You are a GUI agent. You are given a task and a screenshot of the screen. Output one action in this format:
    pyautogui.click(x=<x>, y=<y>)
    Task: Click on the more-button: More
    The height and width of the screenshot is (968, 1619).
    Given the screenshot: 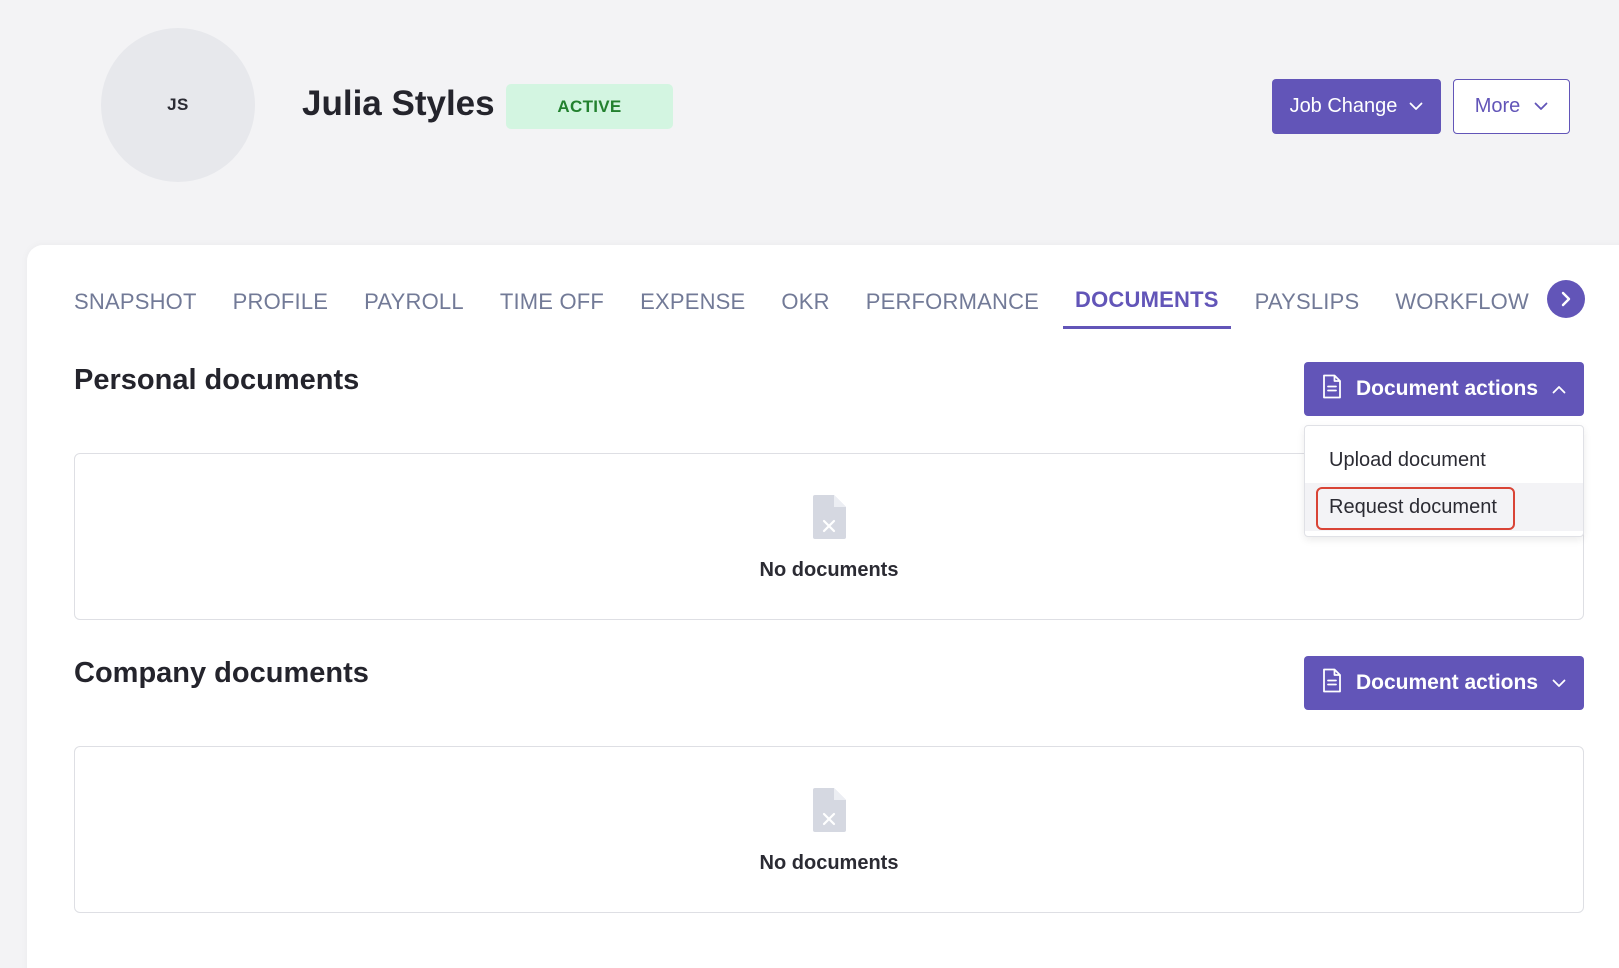 What is the action you would take?
    pyautogui.click(x=1511, y=106)
    